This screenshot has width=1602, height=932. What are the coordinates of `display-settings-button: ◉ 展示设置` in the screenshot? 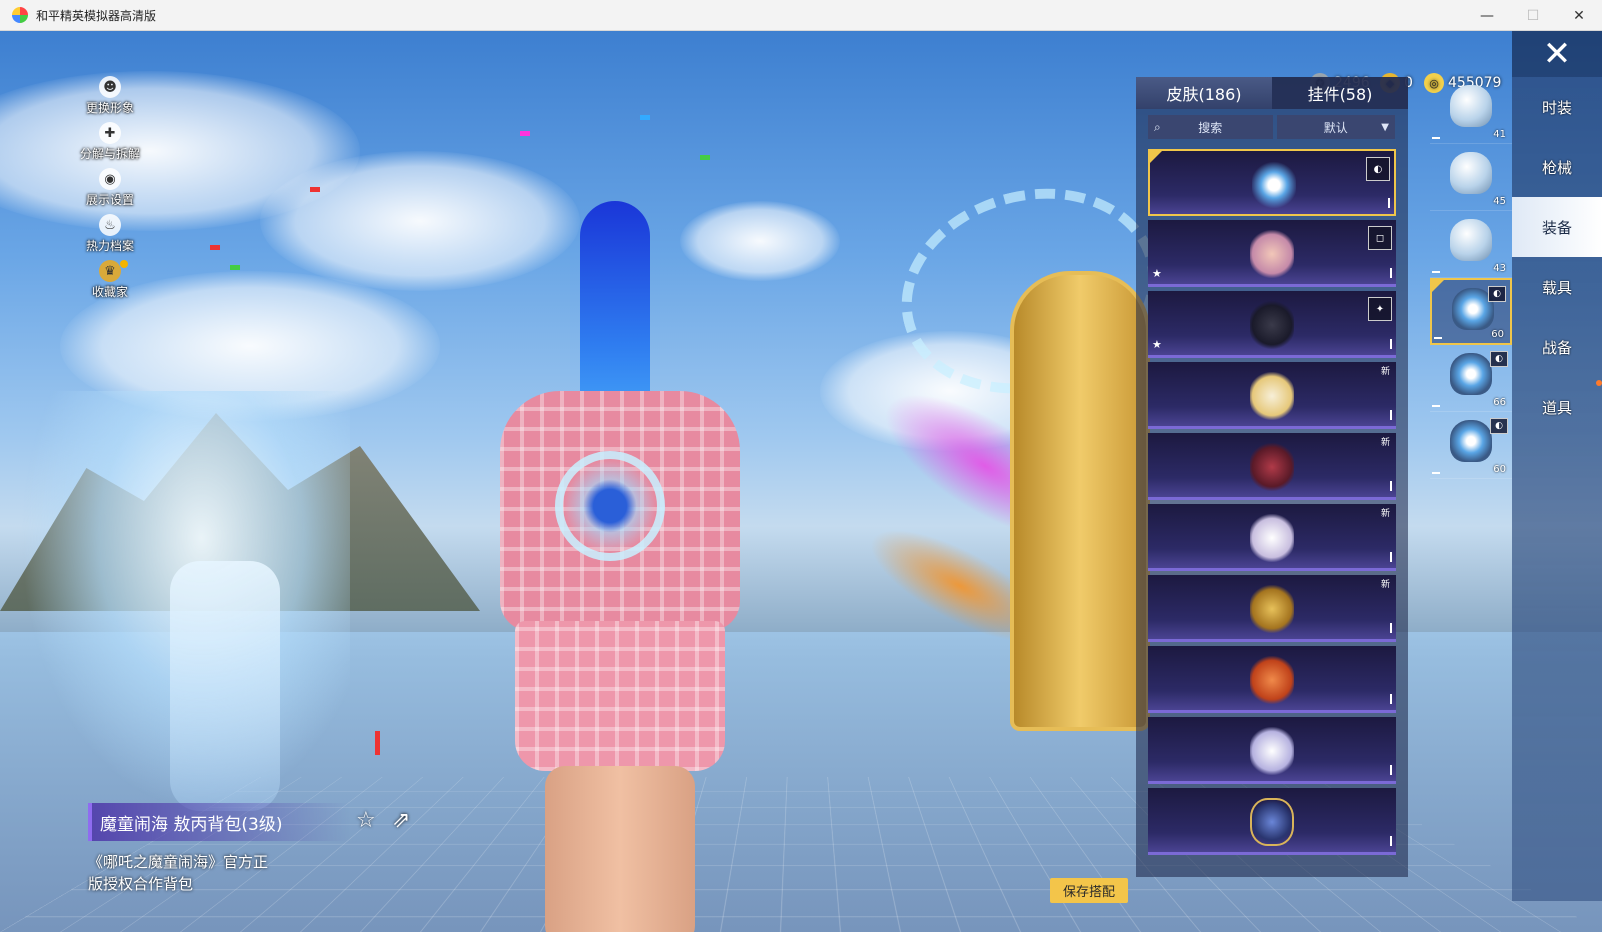 It's located at (110, 191).